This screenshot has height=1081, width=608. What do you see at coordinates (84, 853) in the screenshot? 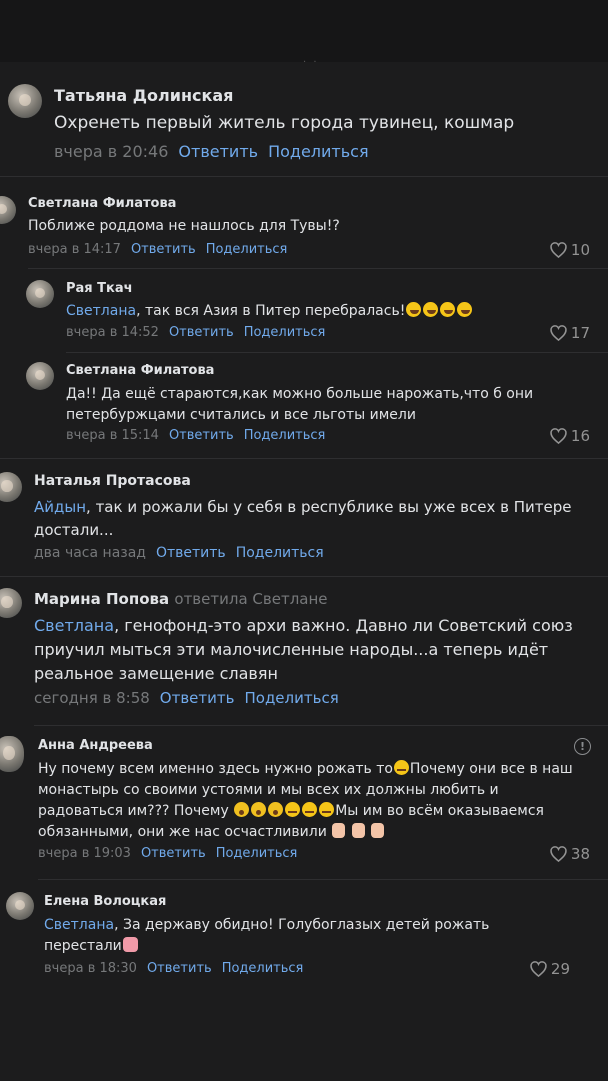
I see `comment-time: вчера в 19:03` at bounding box center [84, 853].